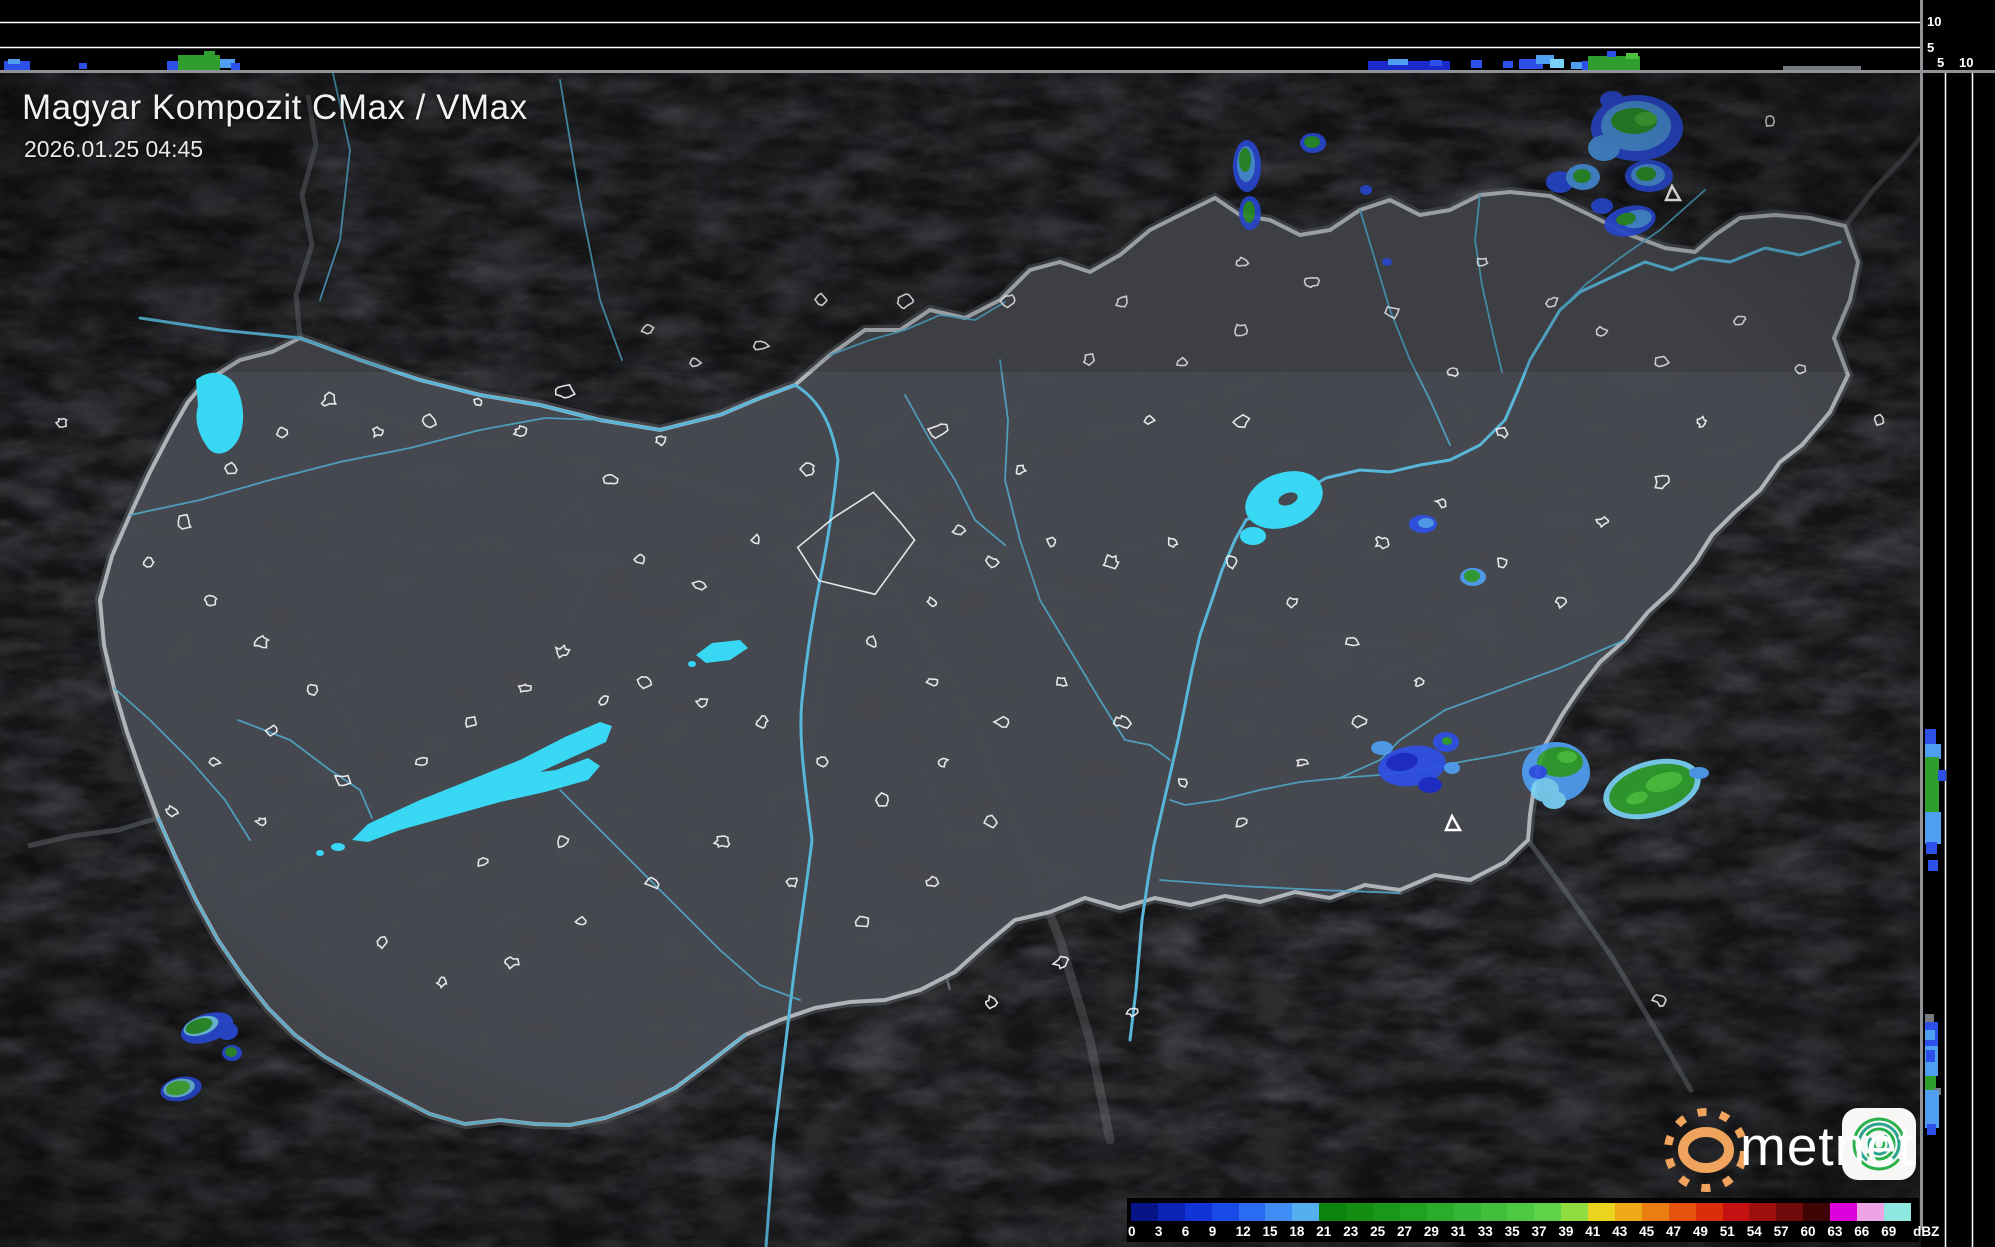  What do you see at coordinates (1158, 1231) in the screenshot?
I see `legend-tick: 3` at bounding box center [1158, 1231].